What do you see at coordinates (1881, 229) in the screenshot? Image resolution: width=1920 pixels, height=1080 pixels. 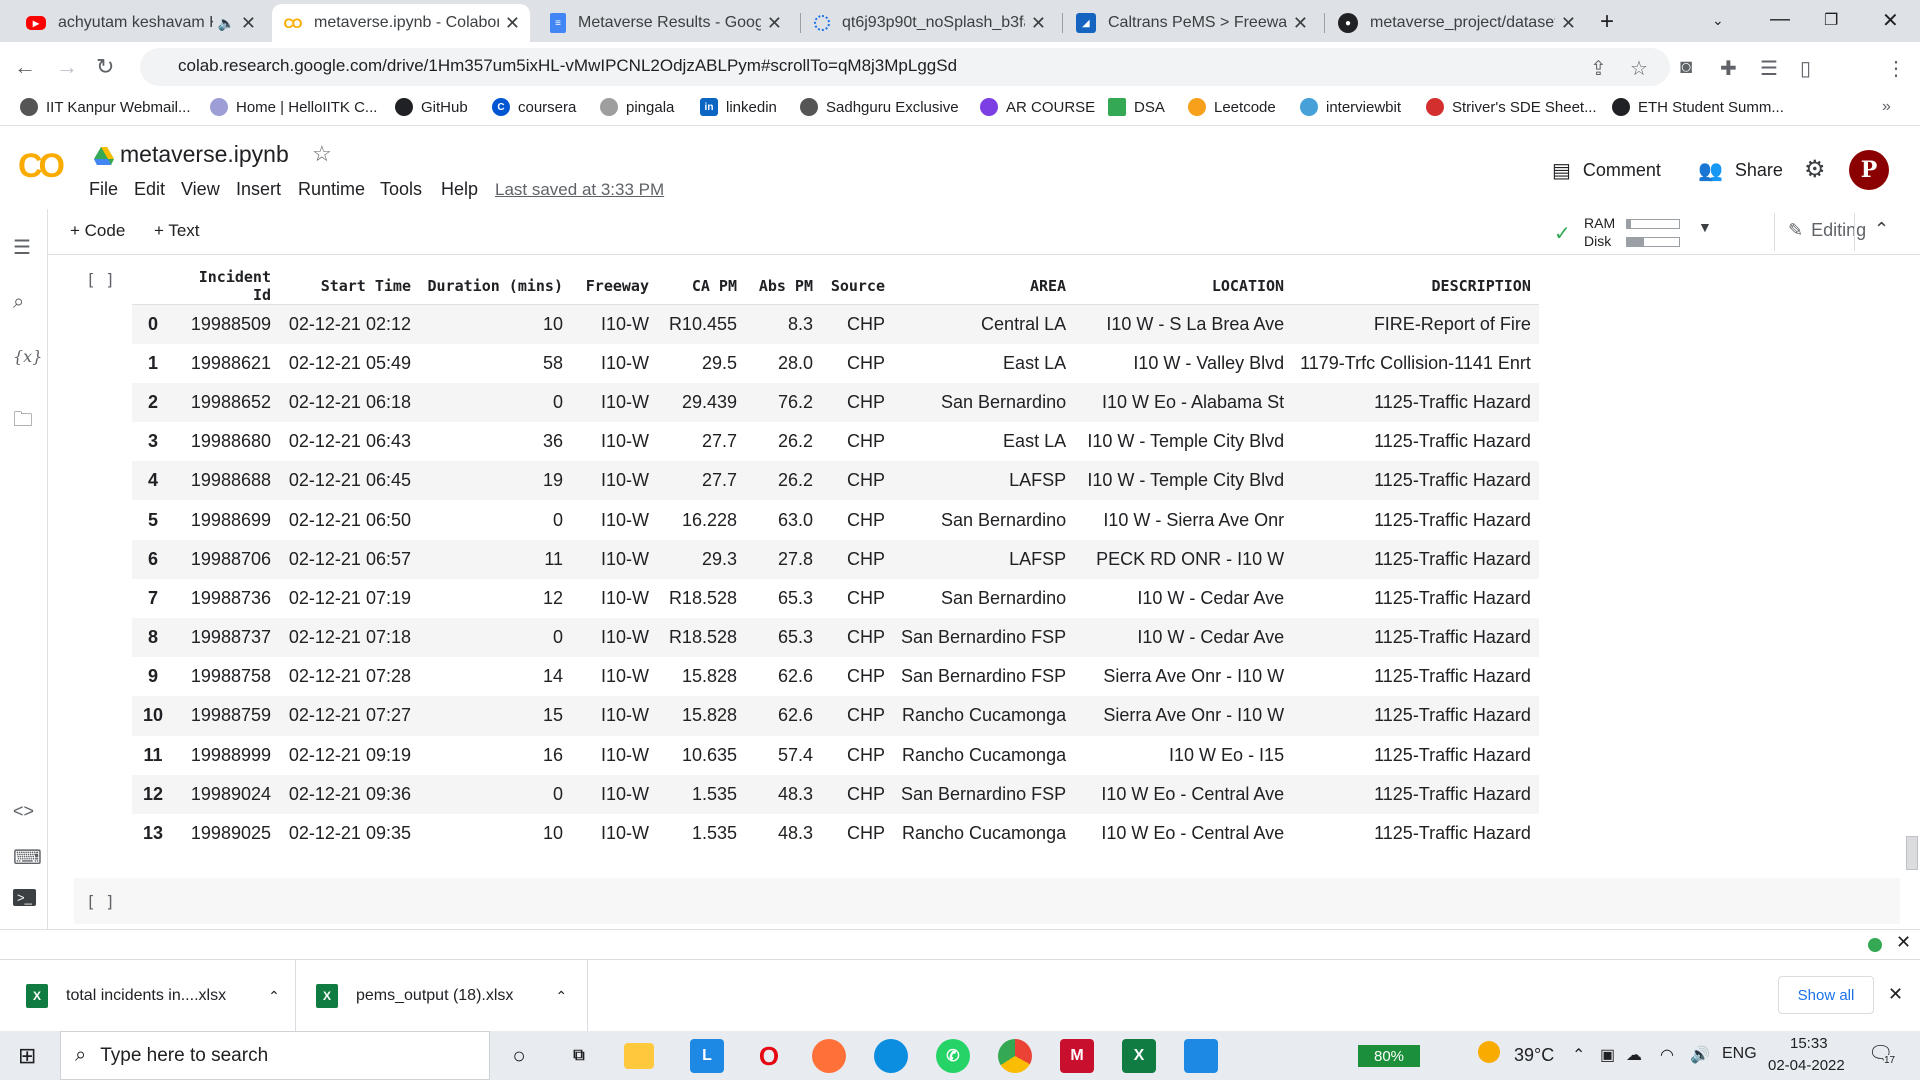 I see `collapse-header-chevron-icon: ⌃` at bounding box center [1881, 229].